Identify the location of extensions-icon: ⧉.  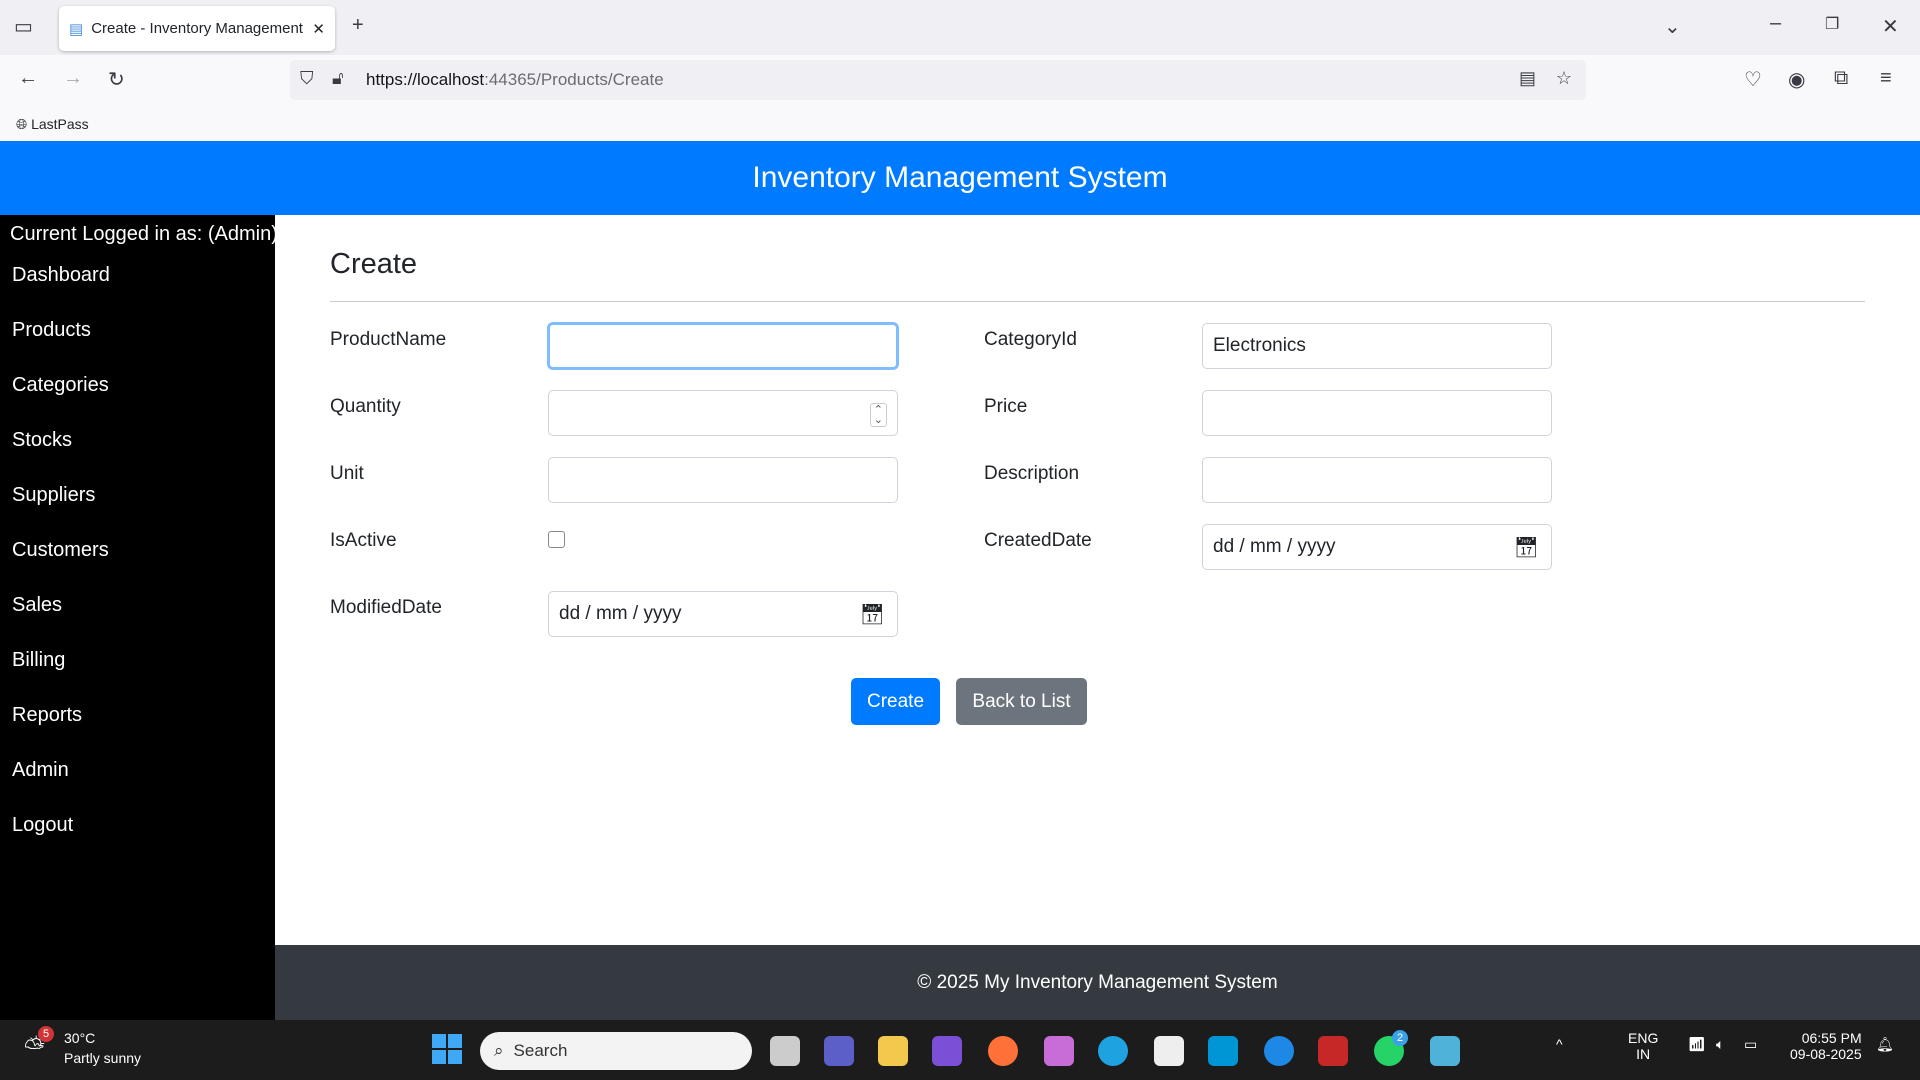
(1841, 78).